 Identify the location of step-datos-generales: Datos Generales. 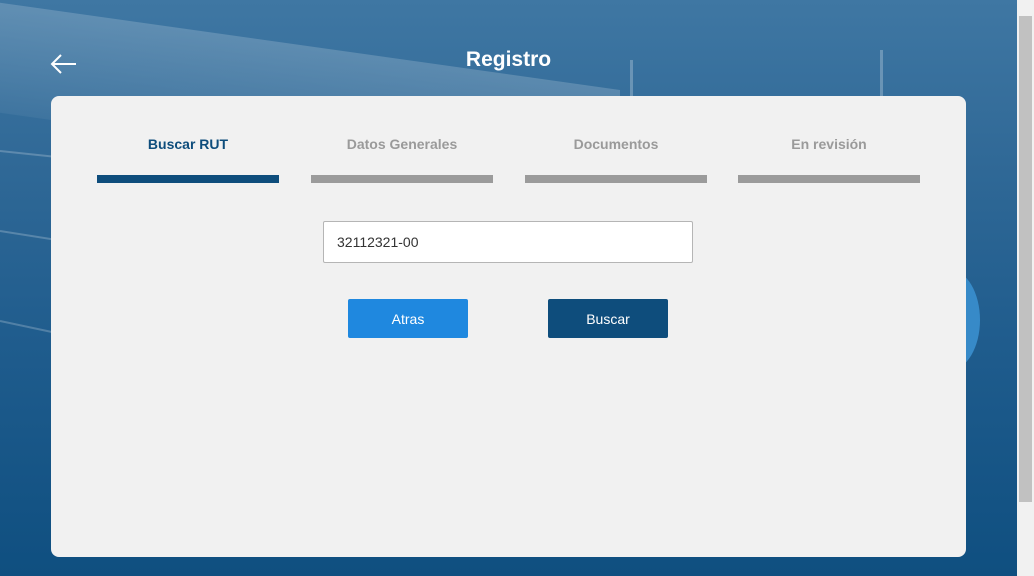
(402, 160).